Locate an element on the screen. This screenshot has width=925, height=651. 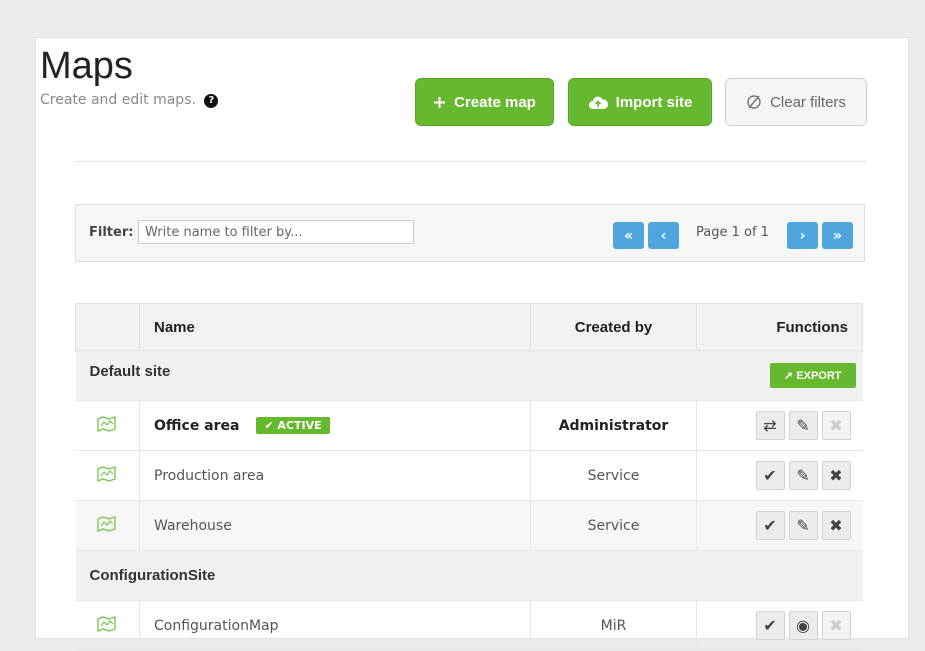
next-page-button: › is located at coordinates (802, 235).